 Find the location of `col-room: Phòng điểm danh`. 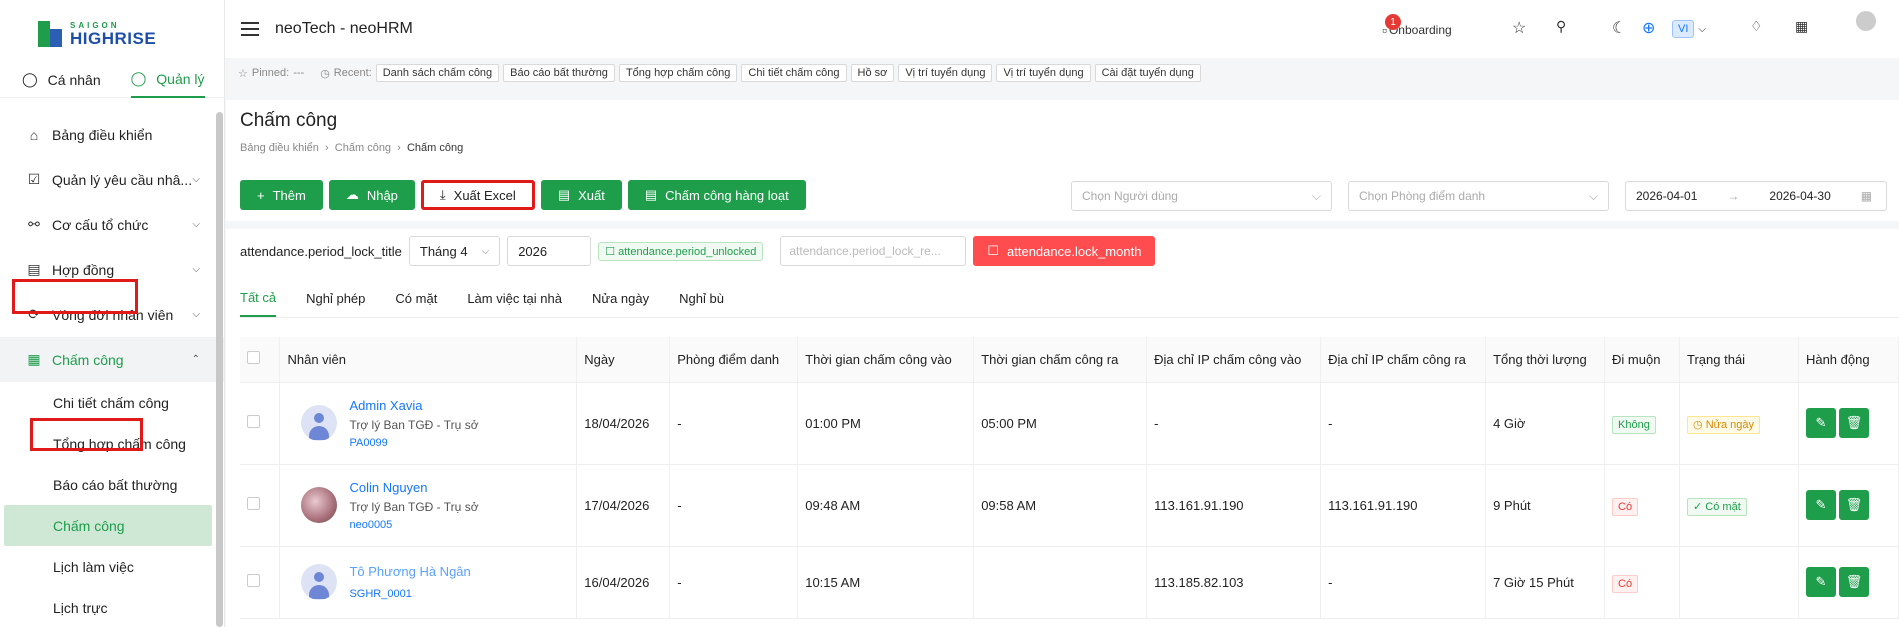

col-room: Phòng điểm danh is located at coordinates (734, 360).